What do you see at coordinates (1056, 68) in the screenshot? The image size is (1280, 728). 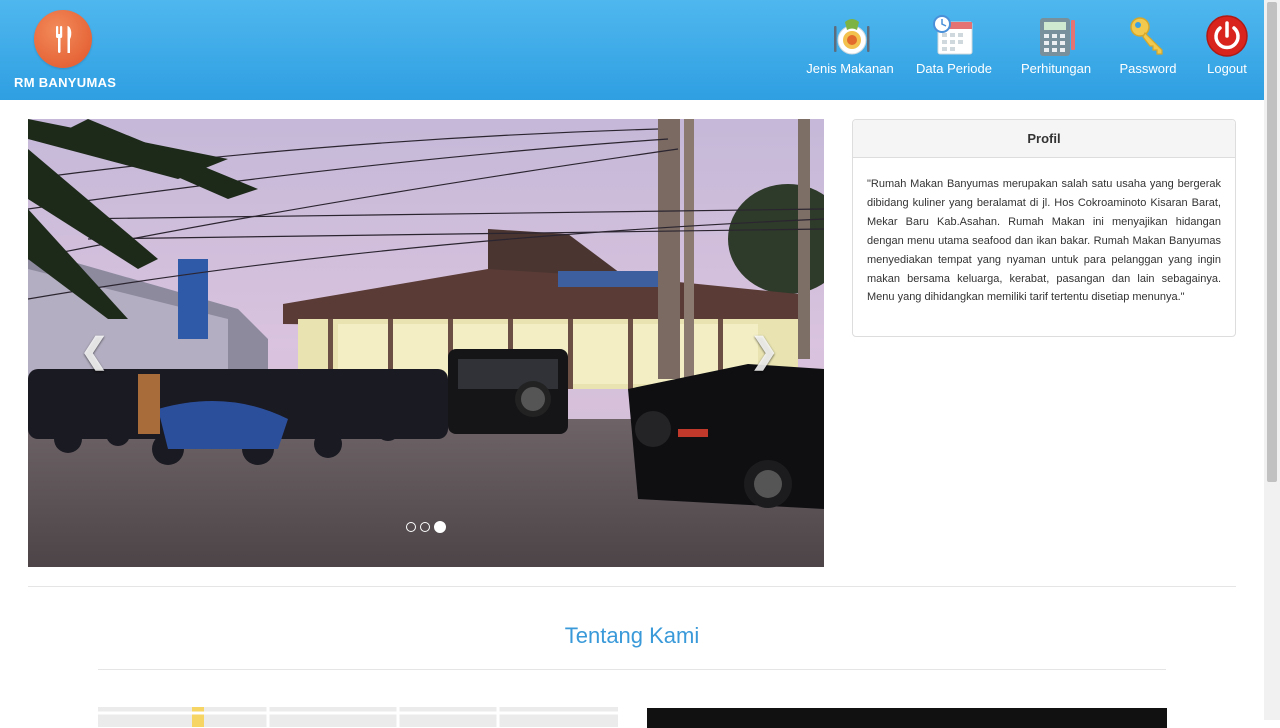 I see `nav-perhitungan-label: Perhitungan` at bounding box center [1056, 68].